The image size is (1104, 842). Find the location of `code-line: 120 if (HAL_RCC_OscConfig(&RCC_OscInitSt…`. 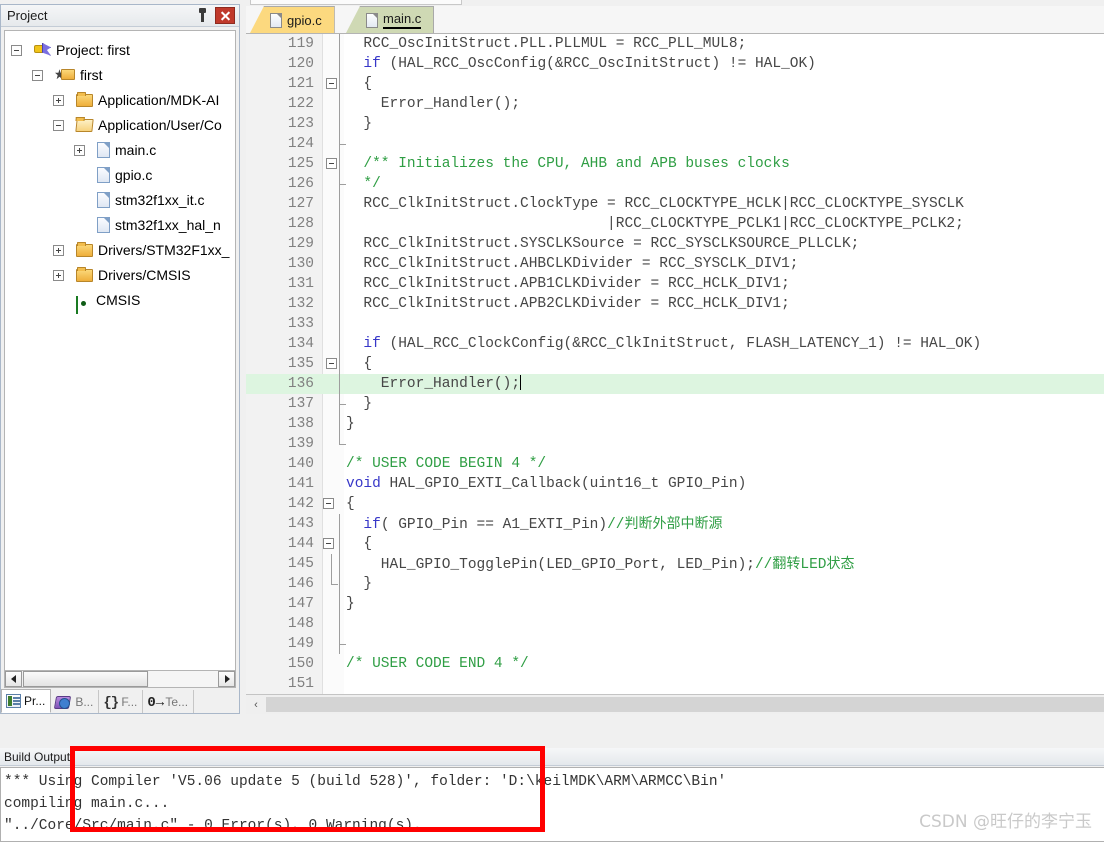

code-line: 120 if (HAL_RCC_OscConfig(&RCC_OscInitSt… is located at coordinates (675, 64).